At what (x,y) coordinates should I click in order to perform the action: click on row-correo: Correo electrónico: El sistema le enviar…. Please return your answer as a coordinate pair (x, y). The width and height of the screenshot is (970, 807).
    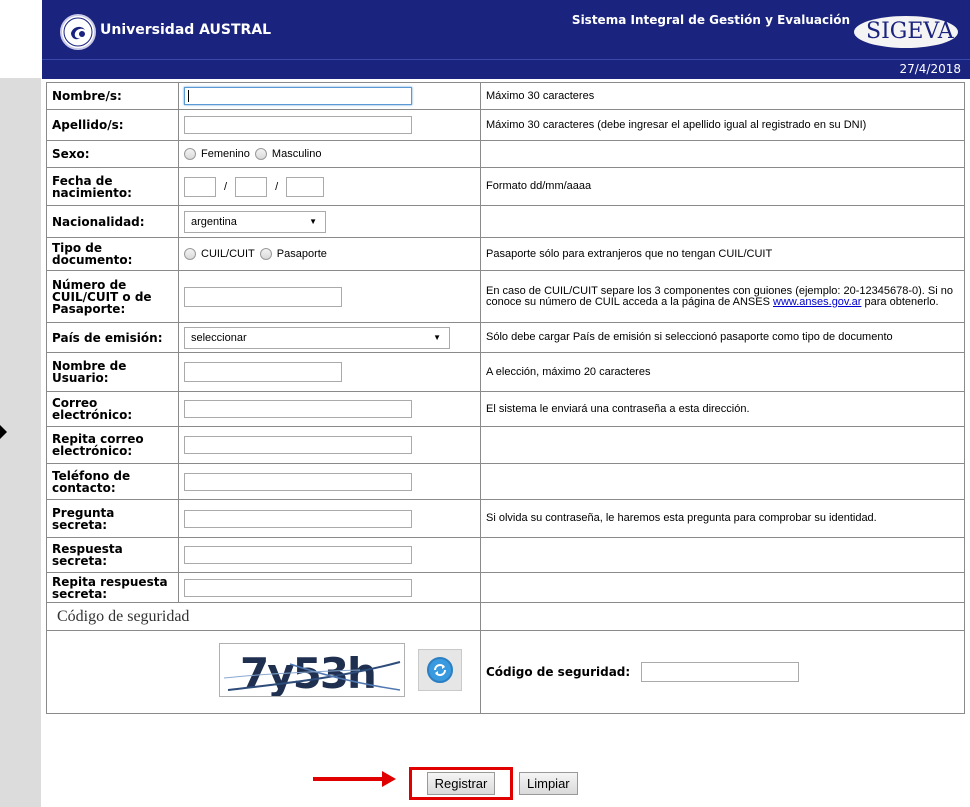
    Looking at the image, I should click on (505, 409).